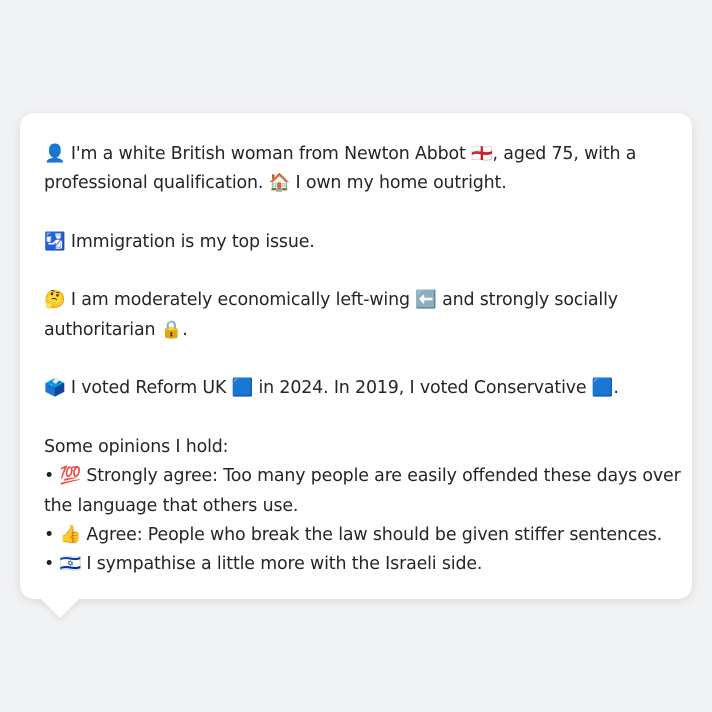 The height and width of the screenshot is (712, 712). What do you see at coordinates (116, 329) in the screenshot?
I see `political-position-line-continued: authoritarian 🔒.` at bounding box center [116, 329].